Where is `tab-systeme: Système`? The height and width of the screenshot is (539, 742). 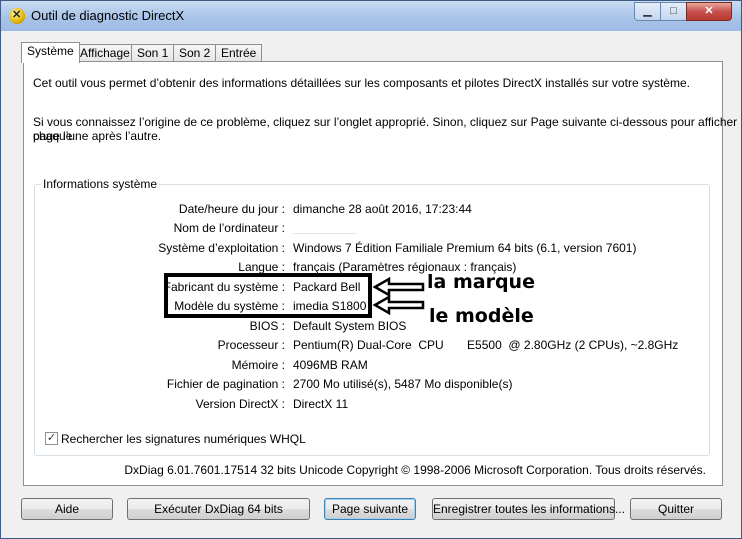
tab-systeme: Système is located at coordinates (50, 52).